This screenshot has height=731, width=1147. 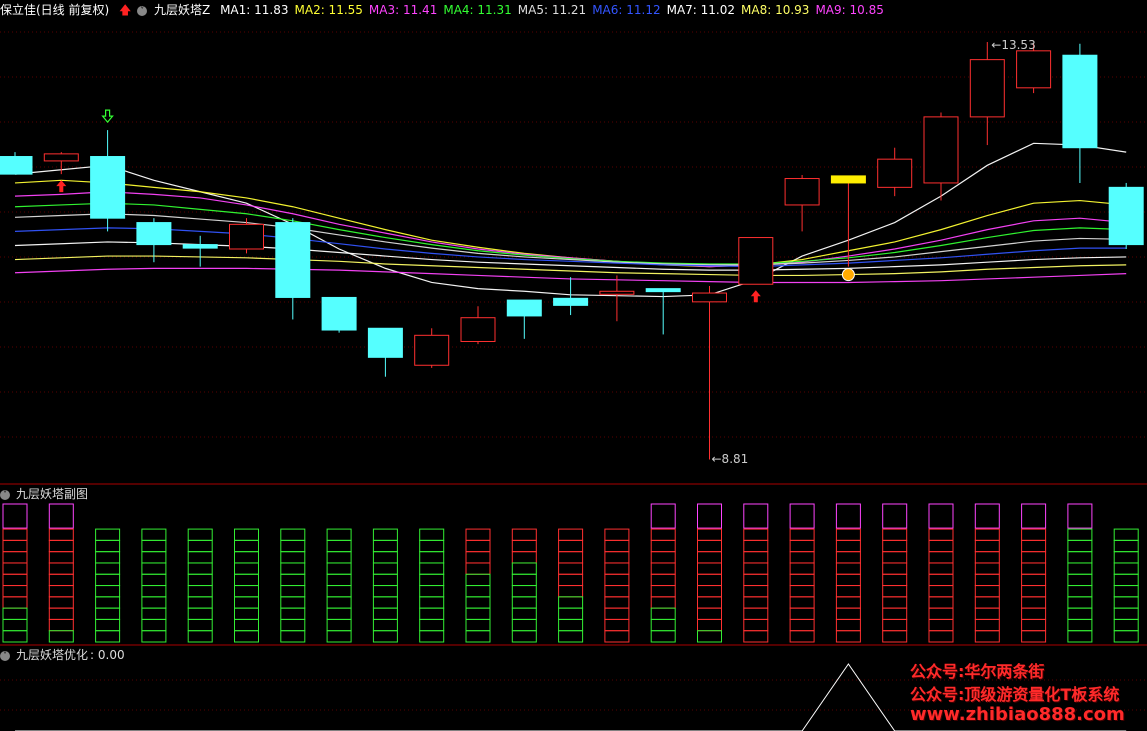 I want to click on panel3-value: : 0.00, so click(x=107, y=655).